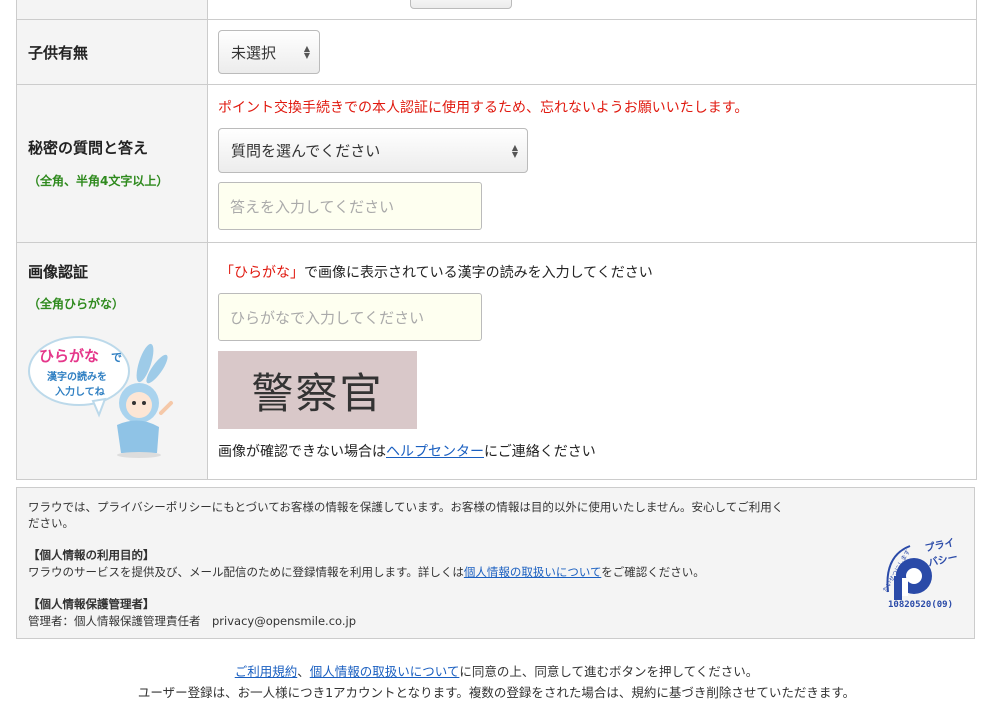  I want to click on secret-question-sub: （全角、半角4文字以上）, so click(98, 181).